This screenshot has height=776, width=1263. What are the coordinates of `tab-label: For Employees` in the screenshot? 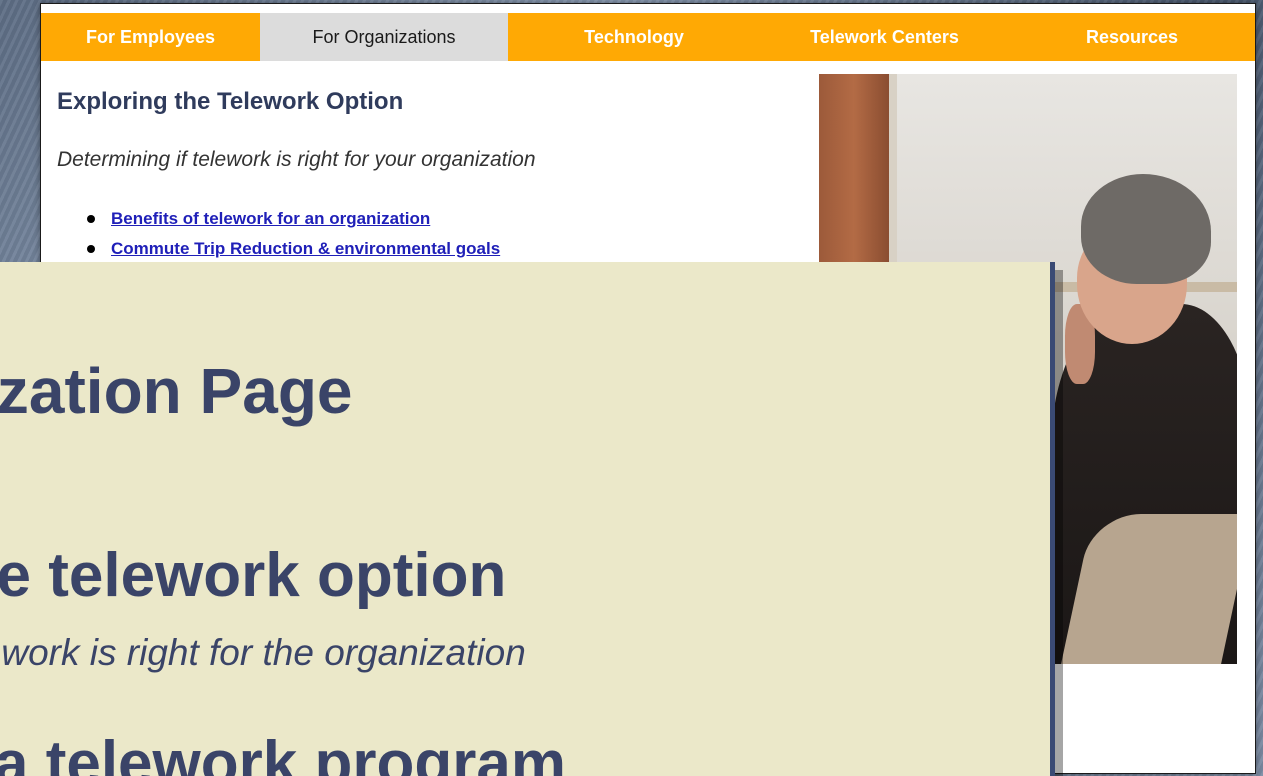 It's located at (150, 36).